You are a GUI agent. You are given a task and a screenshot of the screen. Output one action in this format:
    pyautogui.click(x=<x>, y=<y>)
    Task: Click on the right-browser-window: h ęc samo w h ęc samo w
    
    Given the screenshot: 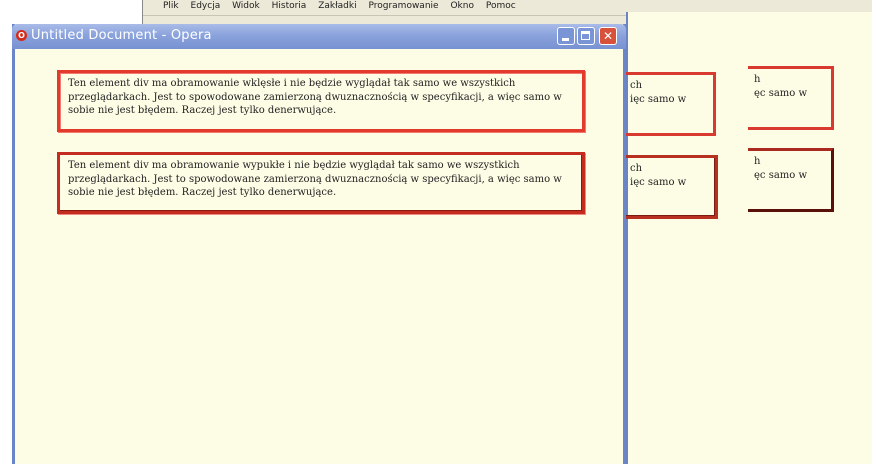 What is the action you would take?
    pyautogui.click(x=810, y=238)
    